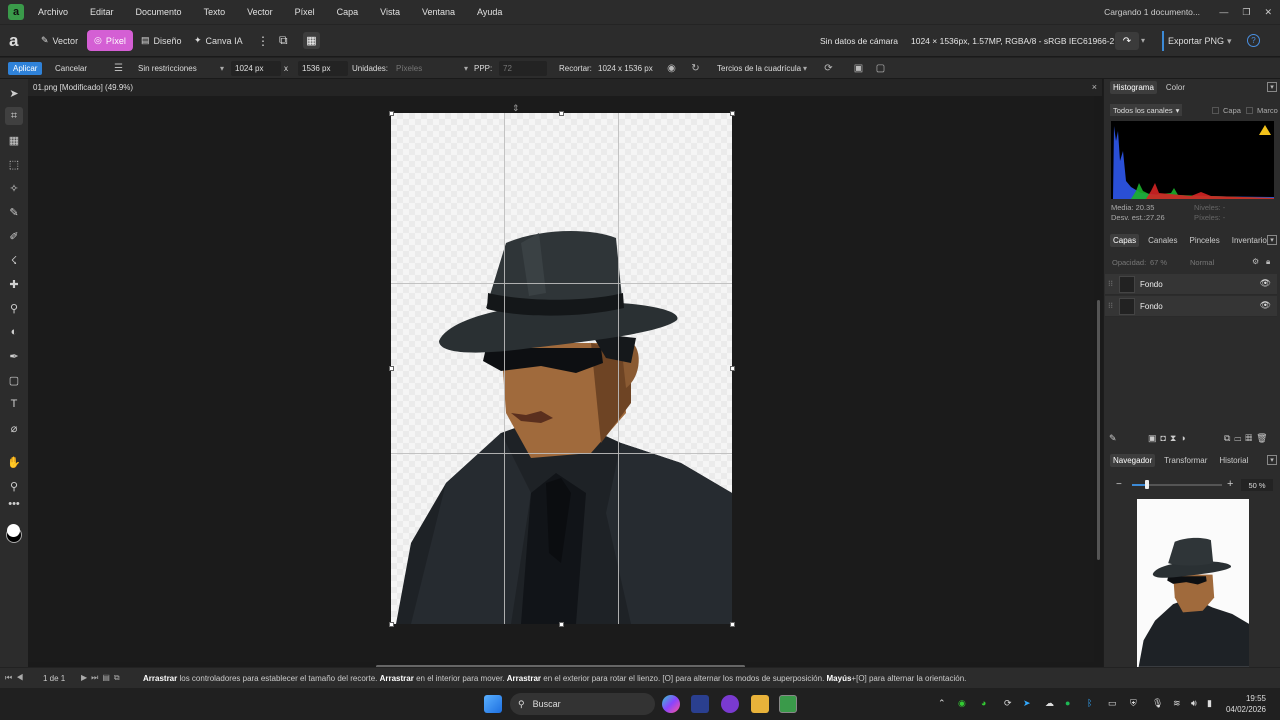  I want to click on affinity-taskbar-icon, so click(788, 704).